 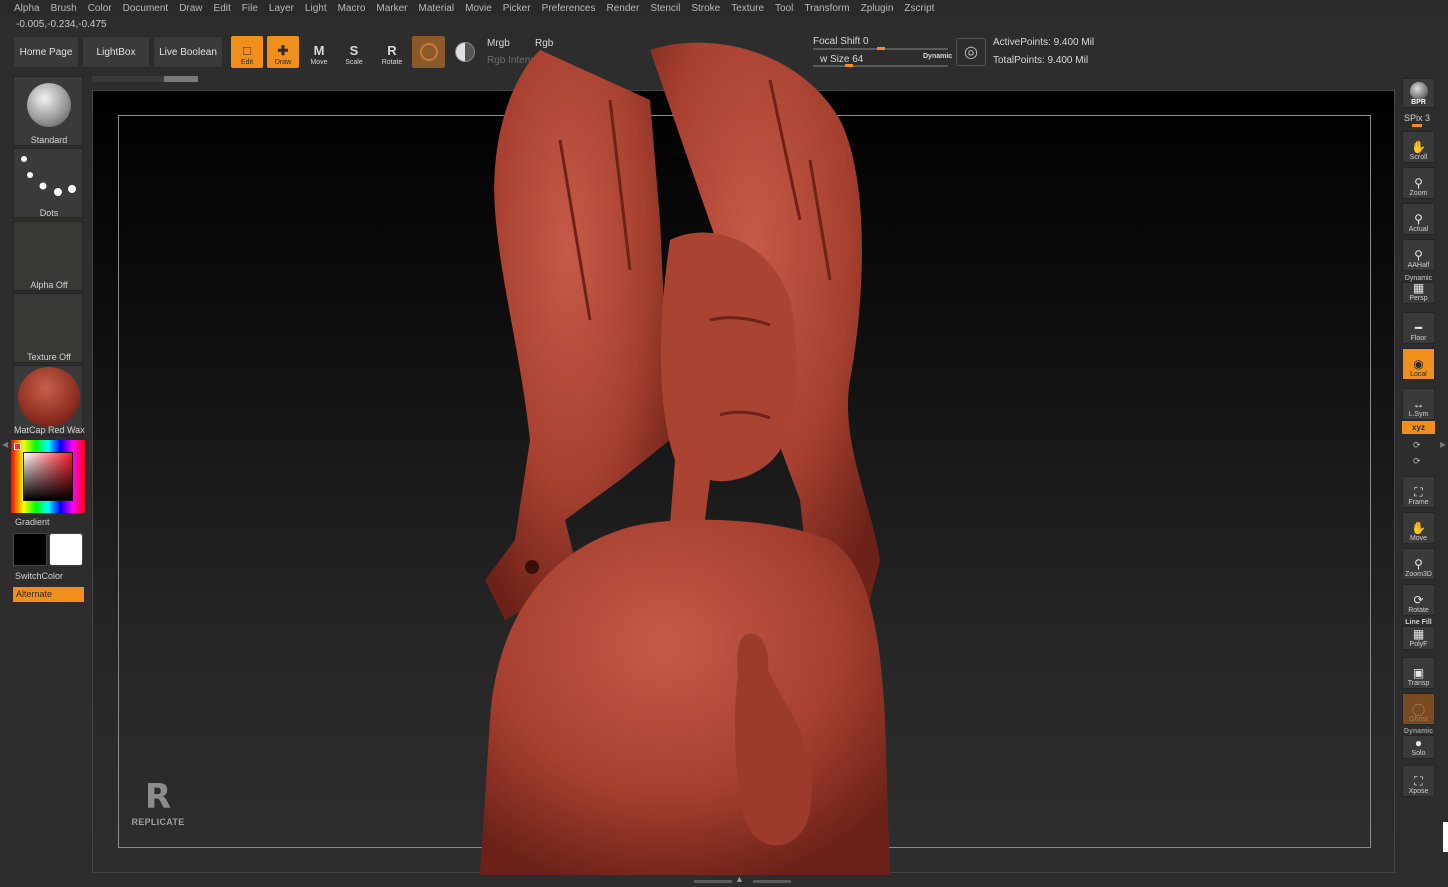 What do you see at coordinates (5, 444) in the screenshot?
I see `left-collapse-icon: ◀` at bounding box center [5, 444].